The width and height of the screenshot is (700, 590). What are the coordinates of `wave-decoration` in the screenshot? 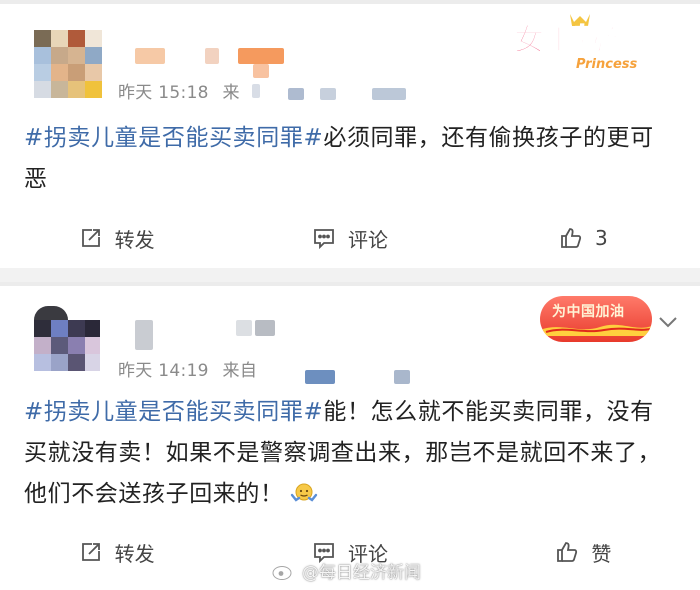 It's located at (596, 330).